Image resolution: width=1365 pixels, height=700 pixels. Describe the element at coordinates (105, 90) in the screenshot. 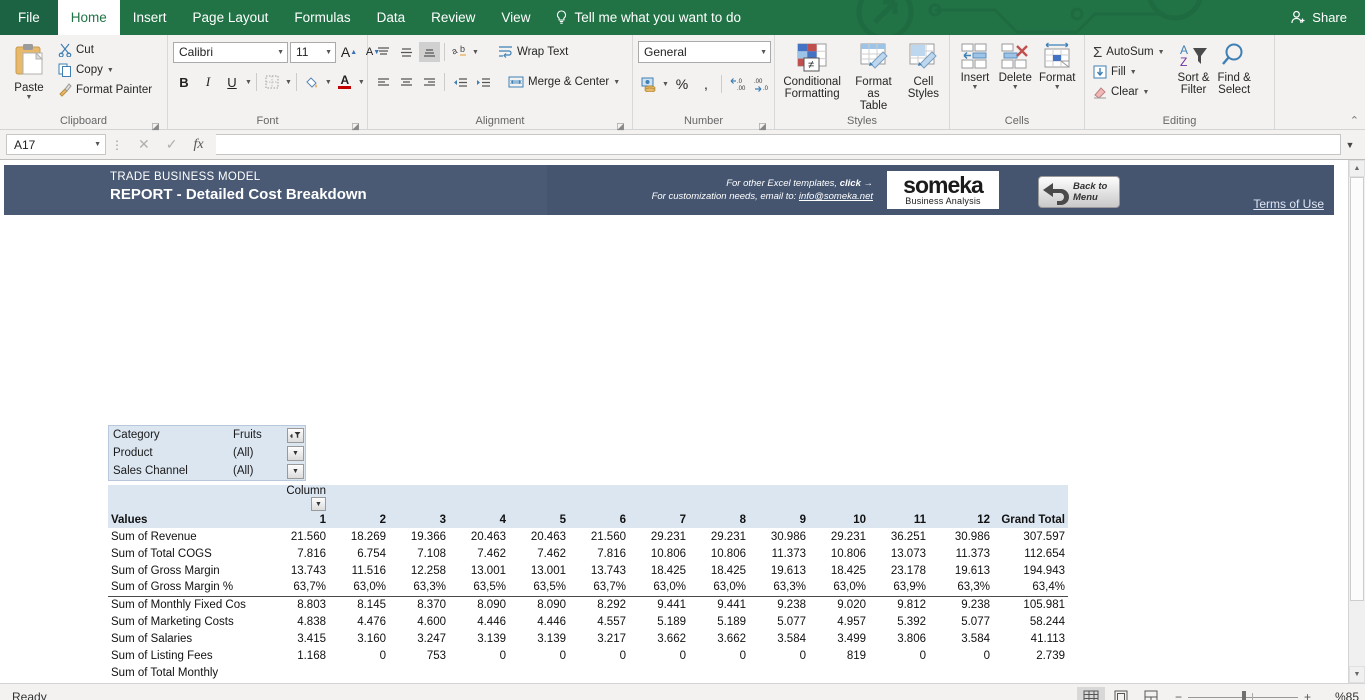

I see `format-painter-button: Format Painter` at that location.